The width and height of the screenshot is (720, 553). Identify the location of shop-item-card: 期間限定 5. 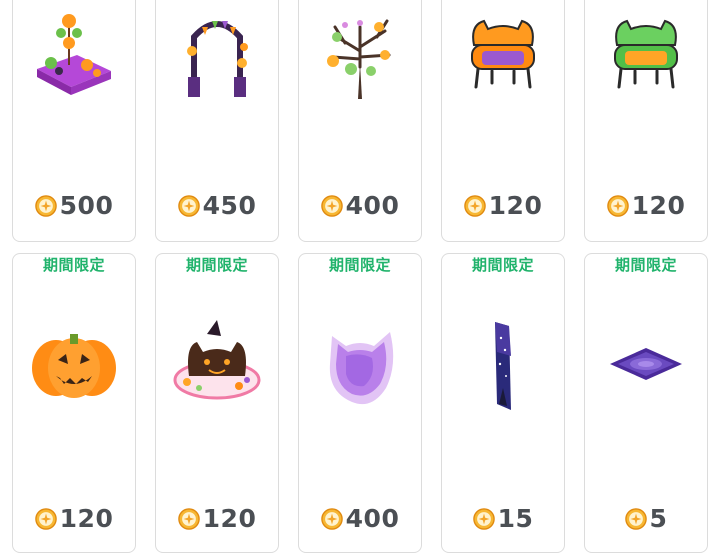
(646, 403).